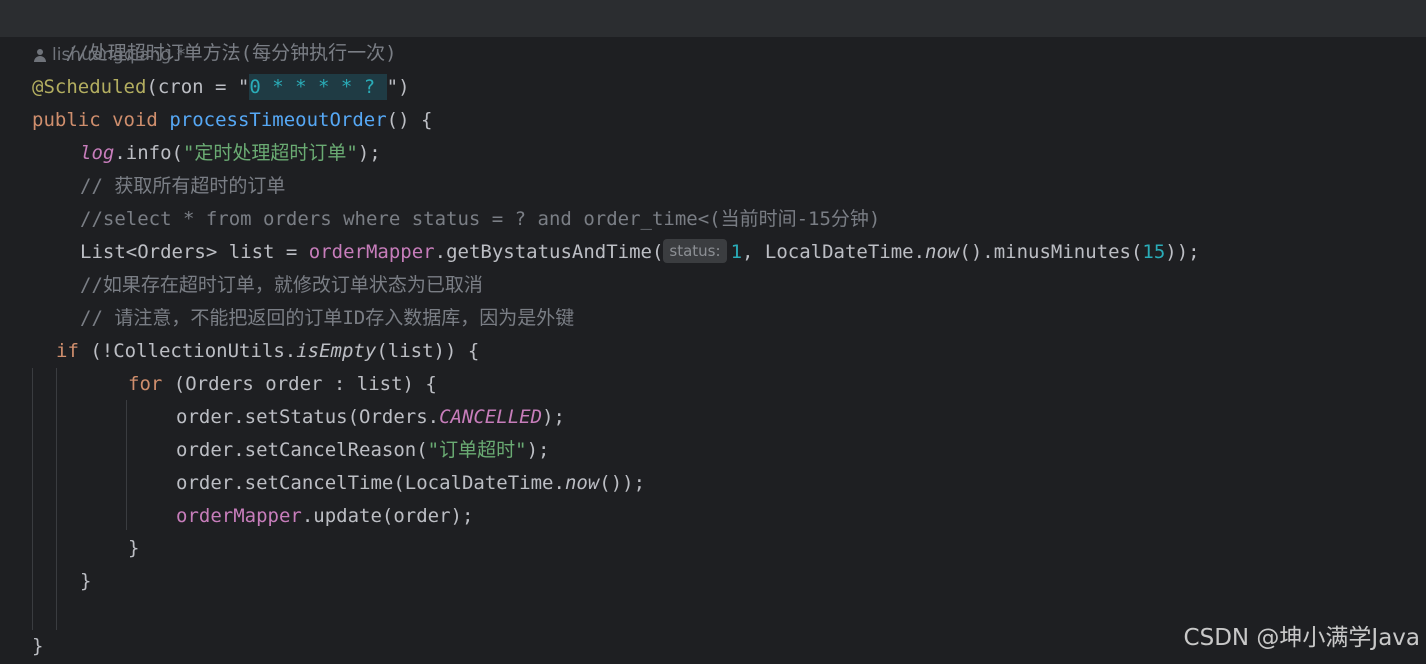 The width and height of the screenshot is (1426, 664). Describe the element at coordinates (135, 120) in the screenshot. I see `keyword-void: void` at that location.